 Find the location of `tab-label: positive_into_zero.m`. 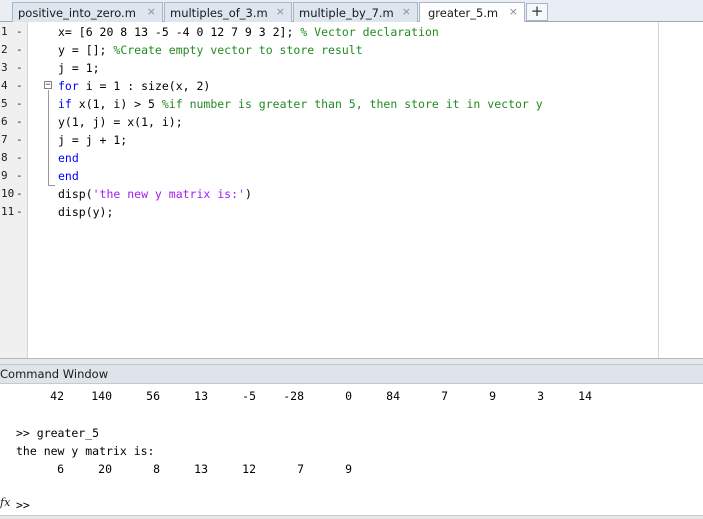

tab-label: positive_into_zero.m is located at coordinates (77, 12).